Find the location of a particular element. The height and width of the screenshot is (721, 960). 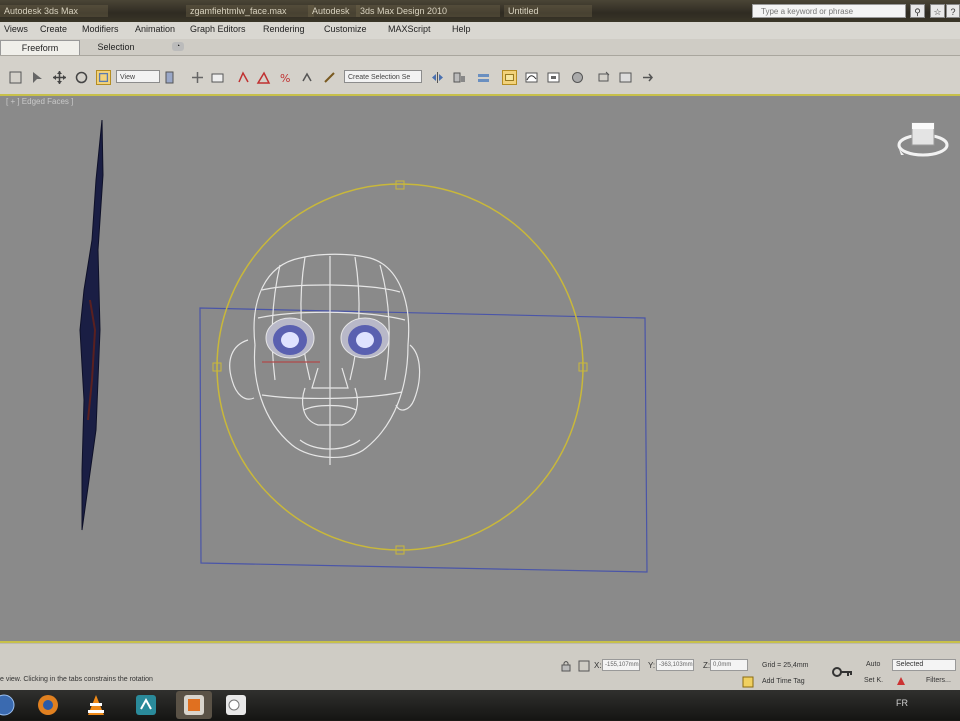

rendered-frame-window-icon is located at coordinates (625, 77).